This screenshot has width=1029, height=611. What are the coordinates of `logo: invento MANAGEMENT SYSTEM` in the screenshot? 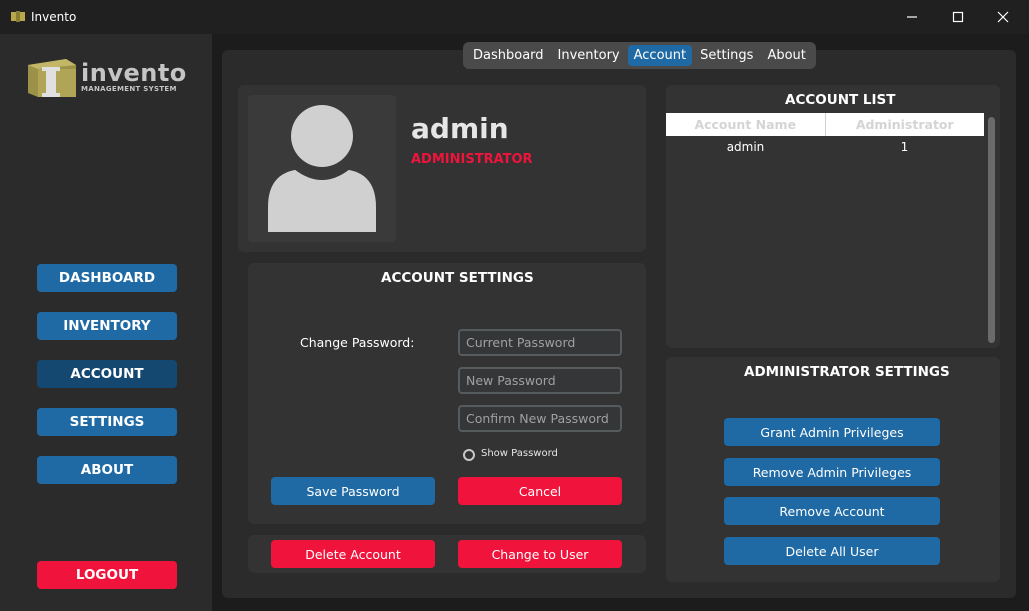 It's located at (111, 79).